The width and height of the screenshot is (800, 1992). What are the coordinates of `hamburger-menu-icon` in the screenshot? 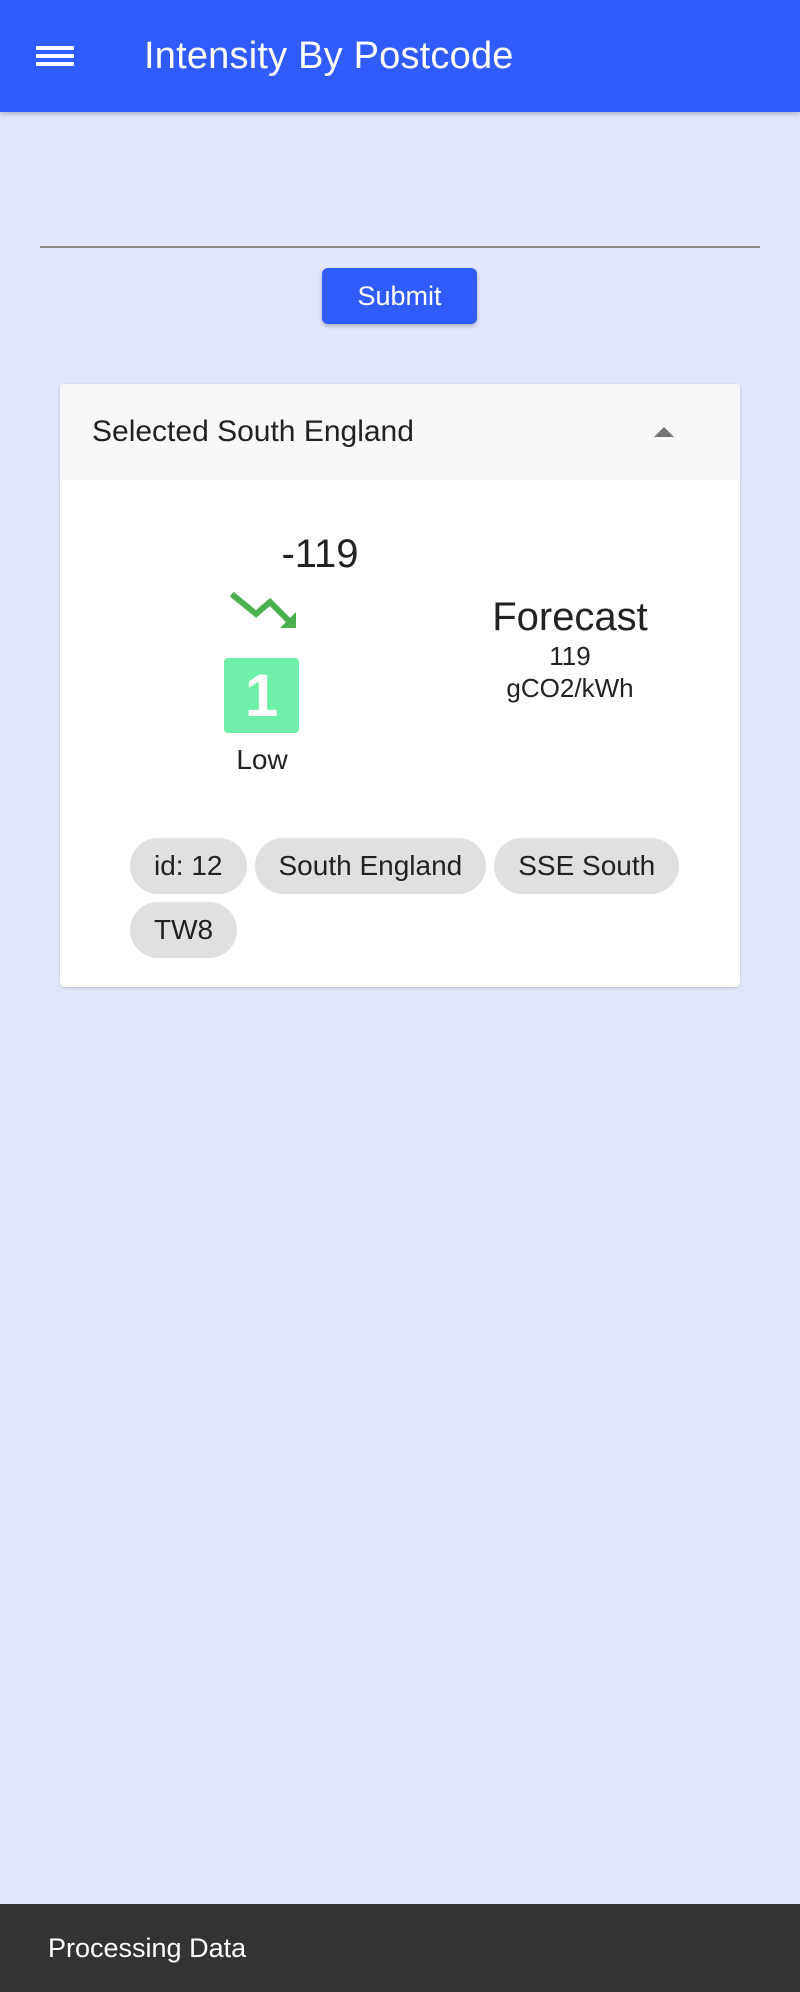 It's located at (56, 56).